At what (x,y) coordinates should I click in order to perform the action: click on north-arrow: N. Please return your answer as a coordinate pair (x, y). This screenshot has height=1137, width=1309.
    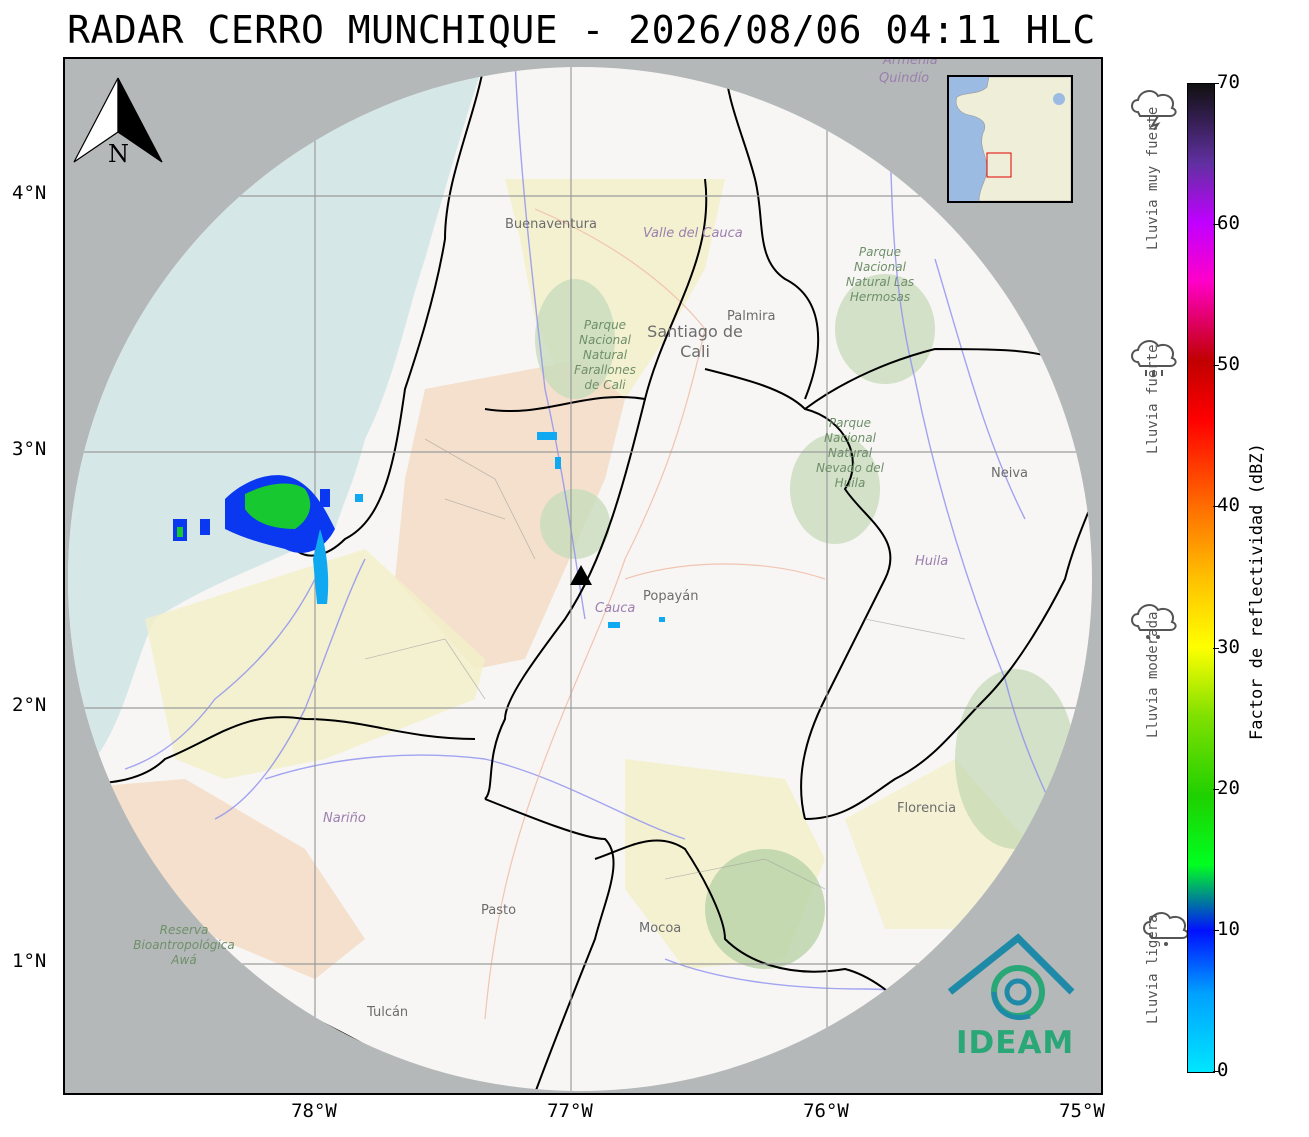
    Looking at the image, I should click on (118, 126).